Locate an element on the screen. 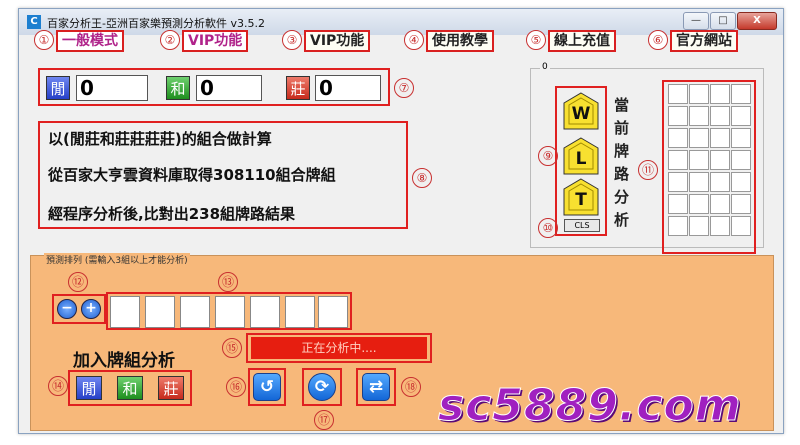 The image size is (800, 445). vertical-label-char: 路 is located at coordinates (622, 174).